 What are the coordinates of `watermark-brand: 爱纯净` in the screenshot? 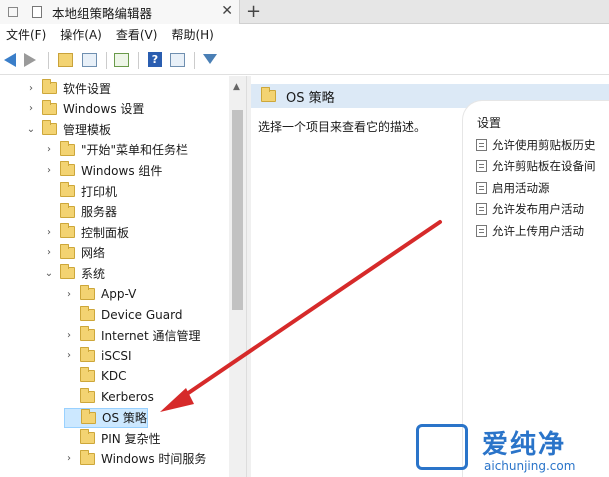 It's located at (524, 445).